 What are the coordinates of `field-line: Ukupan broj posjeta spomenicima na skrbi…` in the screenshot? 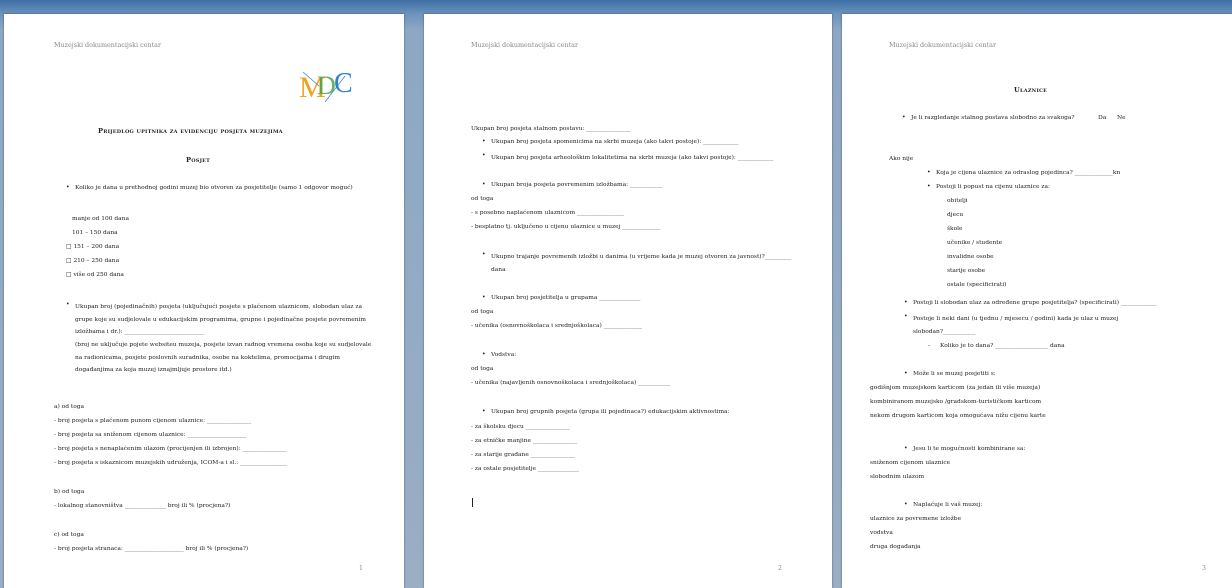 It's located at (615, 142).